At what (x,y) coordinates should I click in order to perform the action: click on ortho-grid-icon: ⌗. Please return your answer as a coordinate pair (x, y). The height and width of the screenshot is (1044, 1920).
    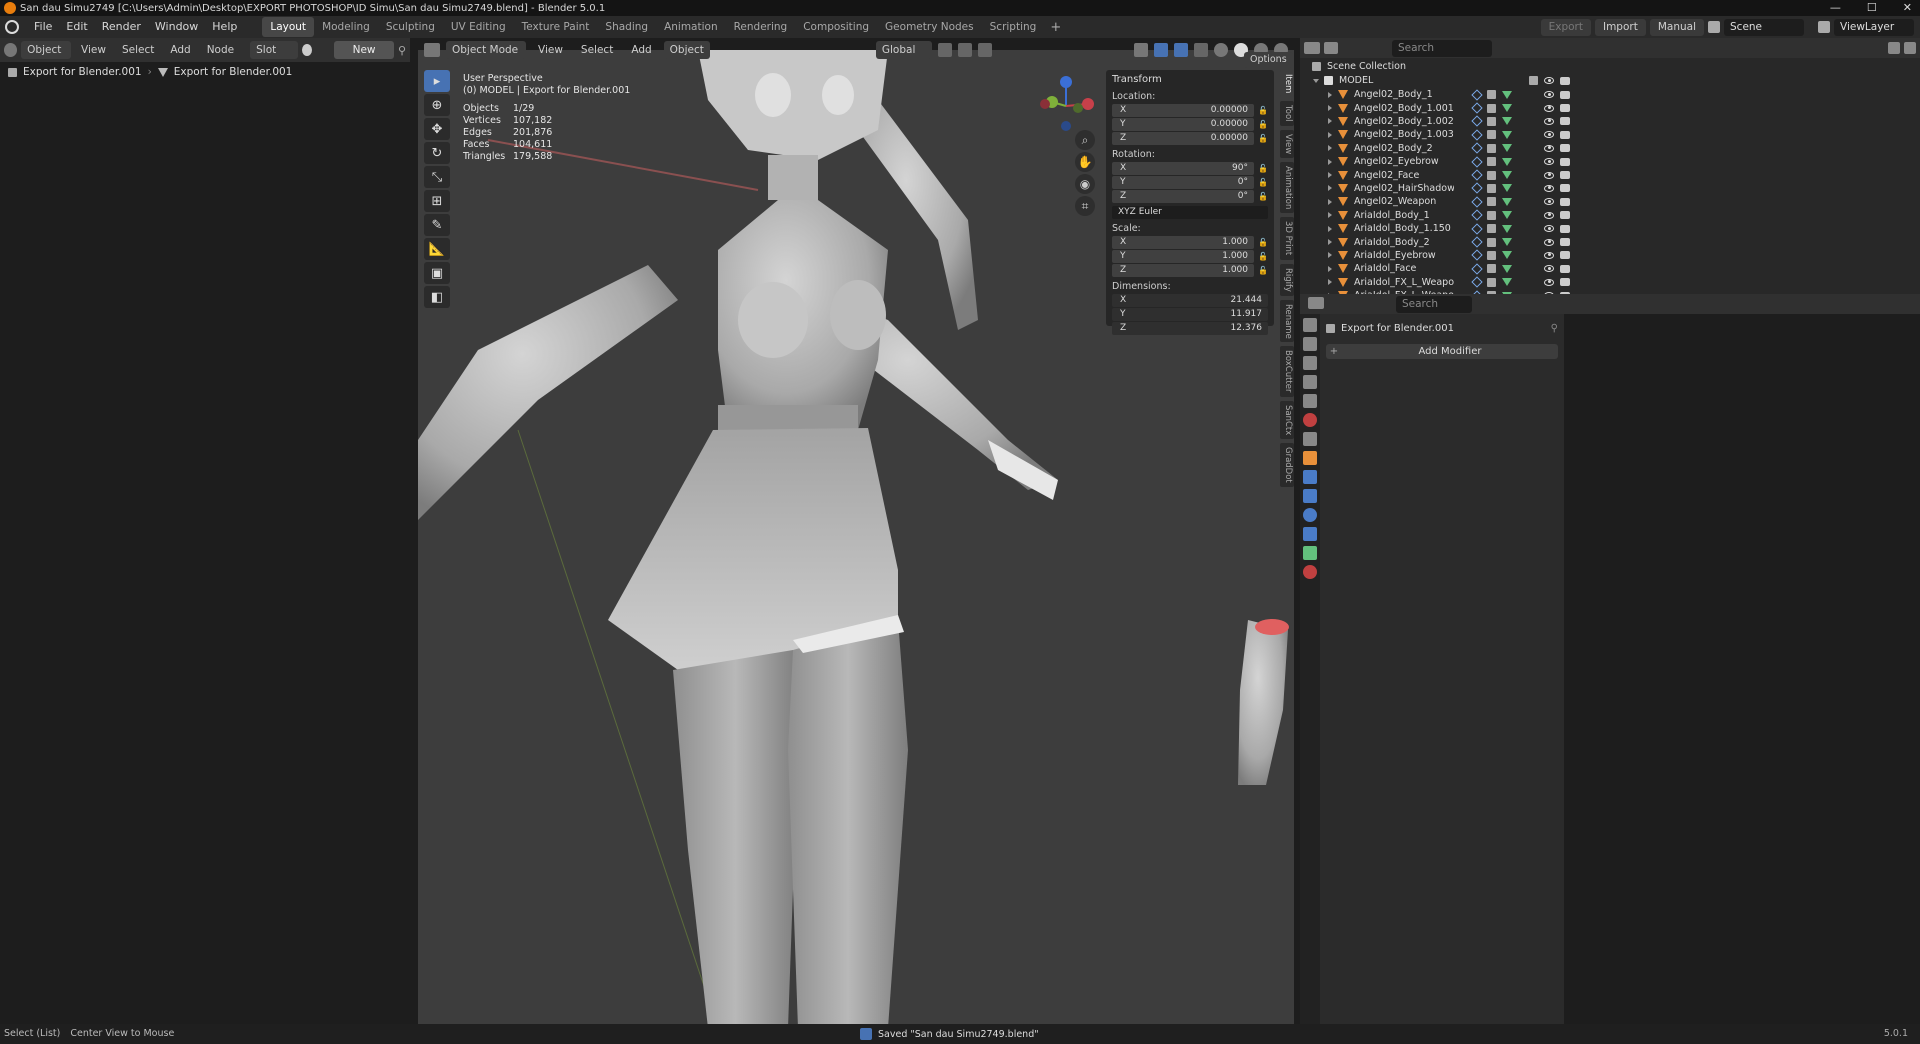
    Looking at the image, I should click on (1085, 206).